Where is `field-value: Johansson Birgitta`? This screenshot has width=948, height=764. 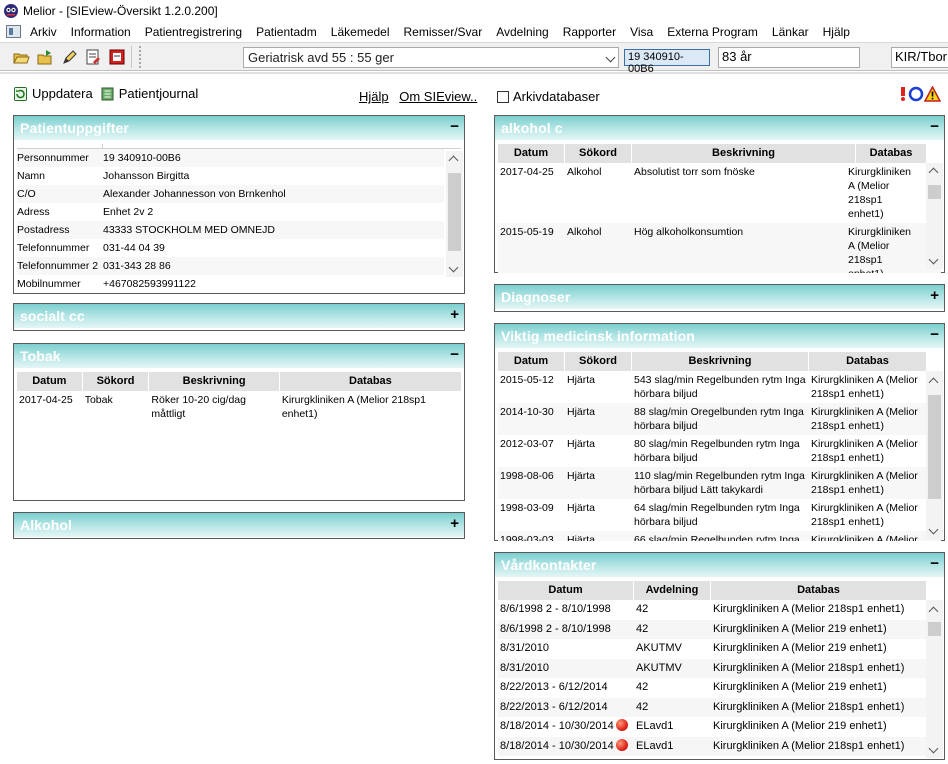 field-value: Johansson Birgitta is located at coordinates (146, 176).